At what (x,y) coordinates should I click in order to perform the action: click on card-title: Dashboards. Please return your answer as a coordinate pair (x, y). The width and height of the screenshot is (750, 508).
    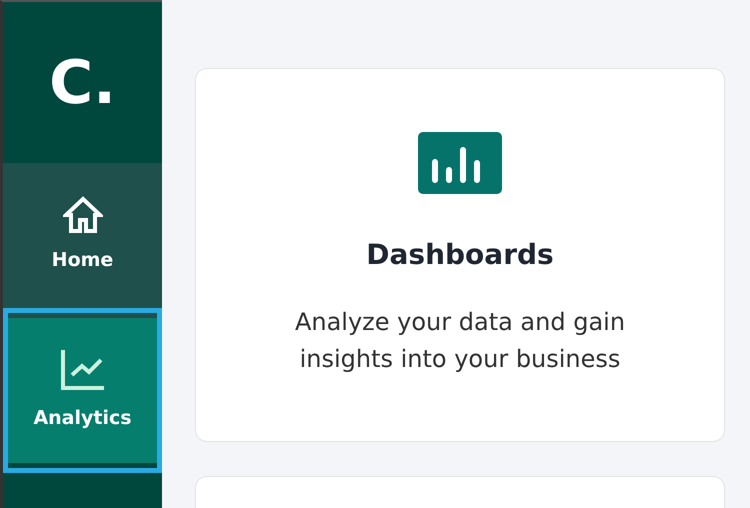
    Looking at the image, I should click on (460, 254).